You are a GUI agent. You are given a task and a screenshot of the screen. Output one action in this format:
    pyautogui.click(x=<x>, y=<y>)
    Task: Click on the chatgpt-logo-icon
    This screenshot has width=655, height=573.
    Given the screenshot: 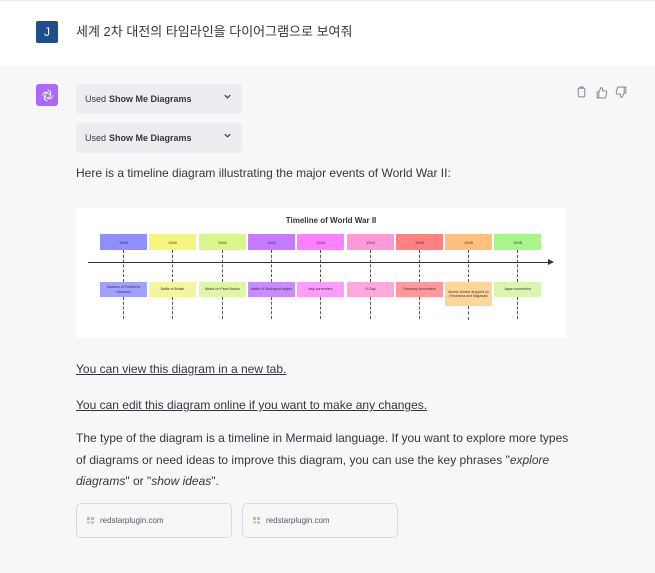 What is the action you would take?
    pyautogui.click(x=47, y=95)
    